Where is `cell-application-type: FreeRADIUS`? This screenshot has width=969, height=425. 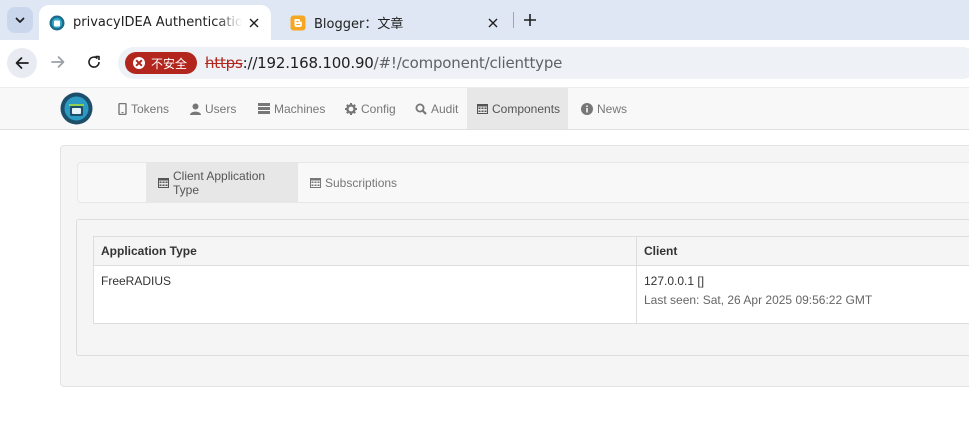 cell-application-type: FreeRADIUS is located at coordinates (365, 294).